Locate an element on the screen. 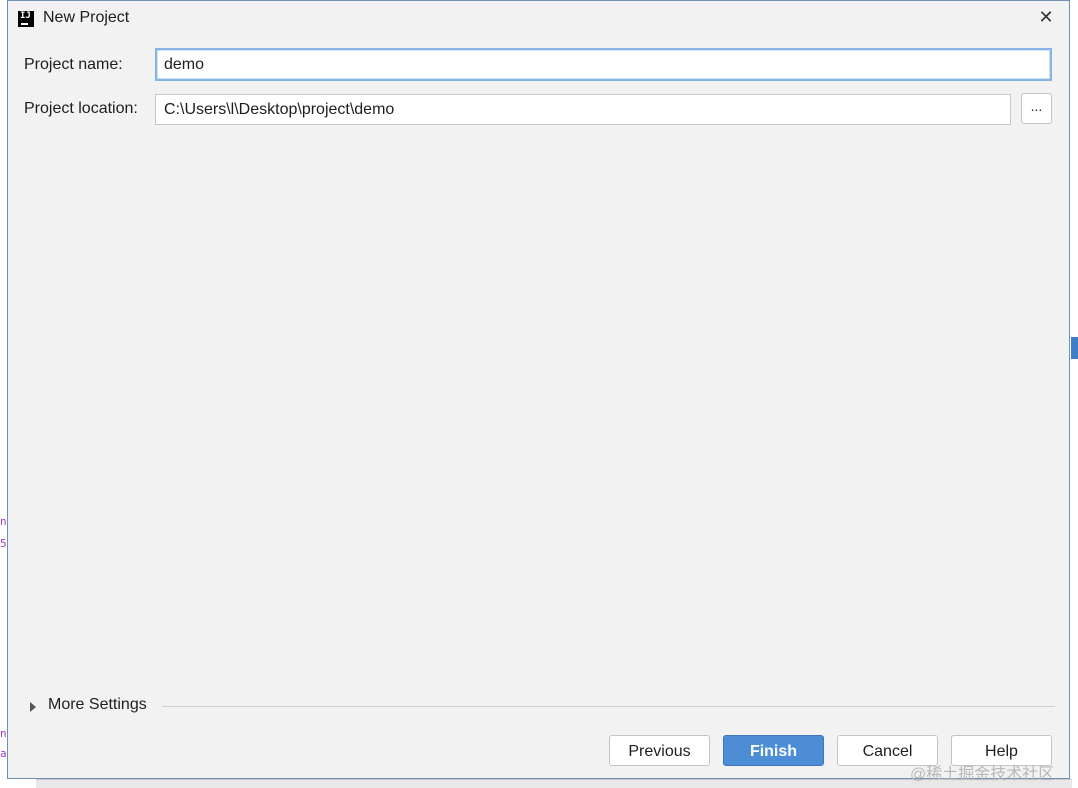 This screenshot has width=1078, height=788. app-icon-text: IJ is located at coordinates (25, 16).